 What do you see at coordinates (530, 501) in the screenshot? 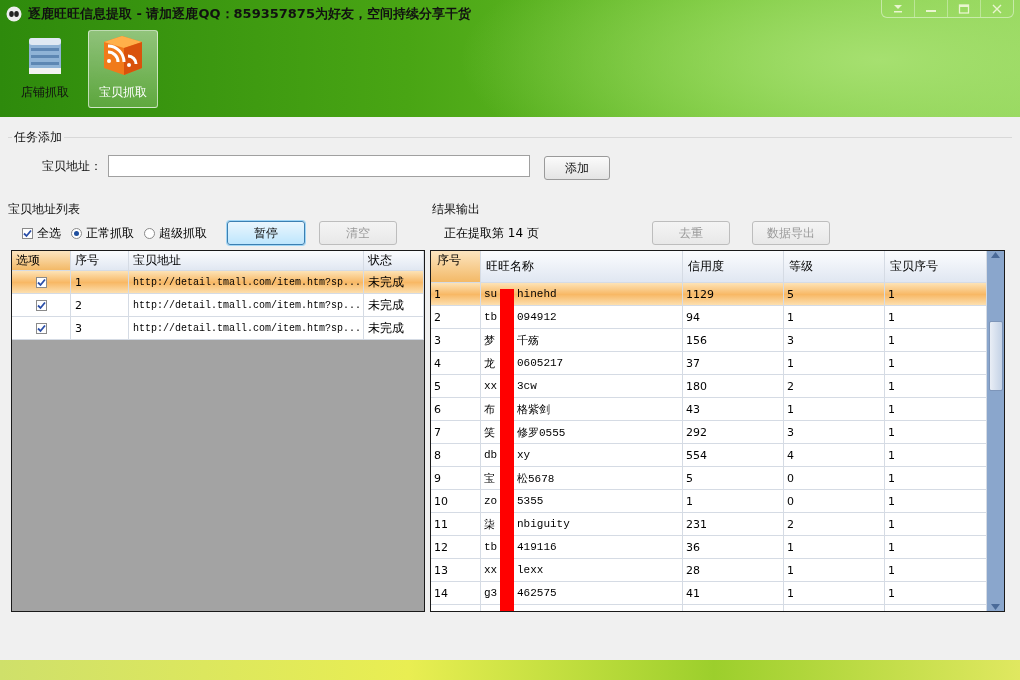
I see `name-fragment: 5355` at bounding box center [530, 501].